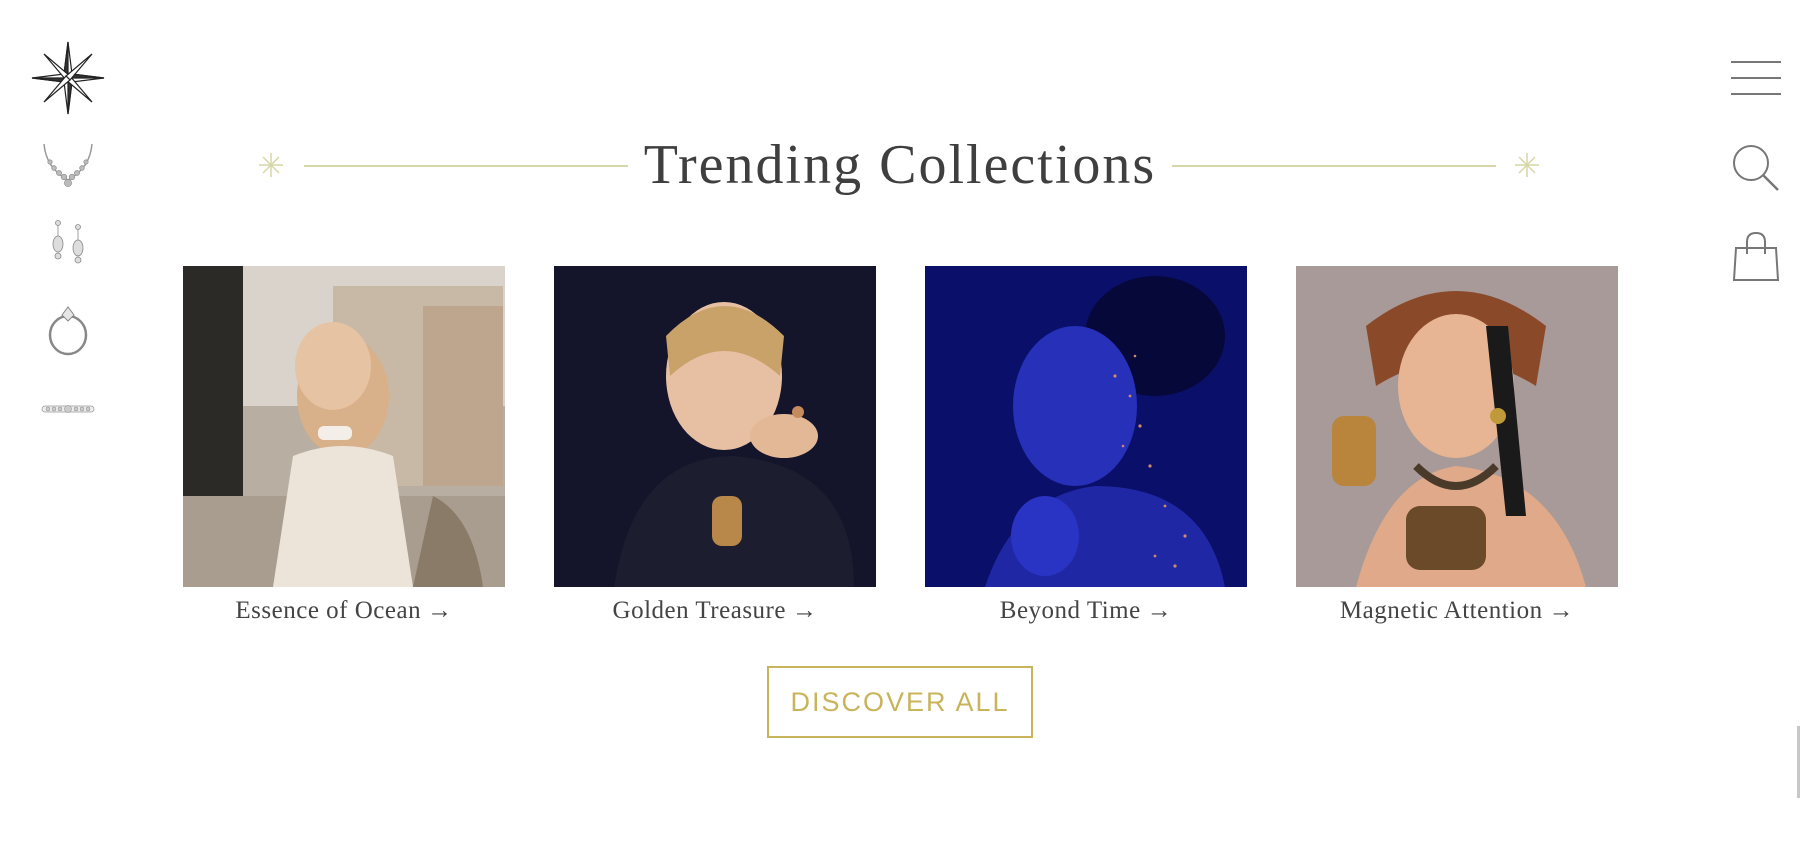 The image size is (1800, 850). What do you see at coordinates (466, 166) in the screenshot?
I see `heading-divider-left` at bounding box center [466, 166].